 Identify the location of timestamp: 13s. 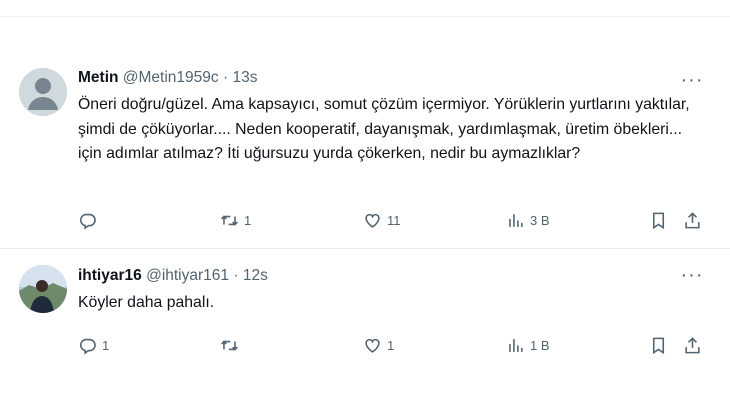
(244, 77).